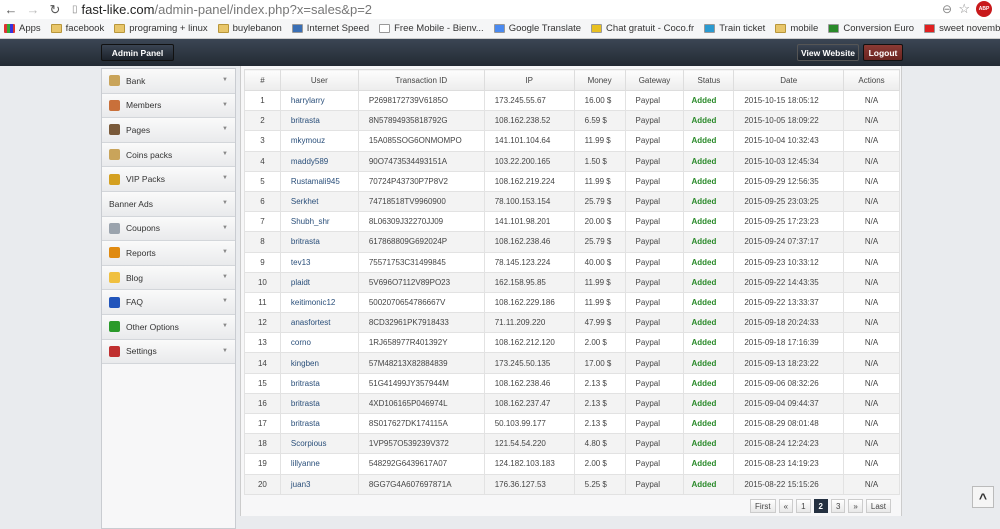 The image size is (1000, 529). What do you see at coordinates (319, 222) in the screenshot?
I see `user-link: Shubh_shr` at bounding box center [319, 222].